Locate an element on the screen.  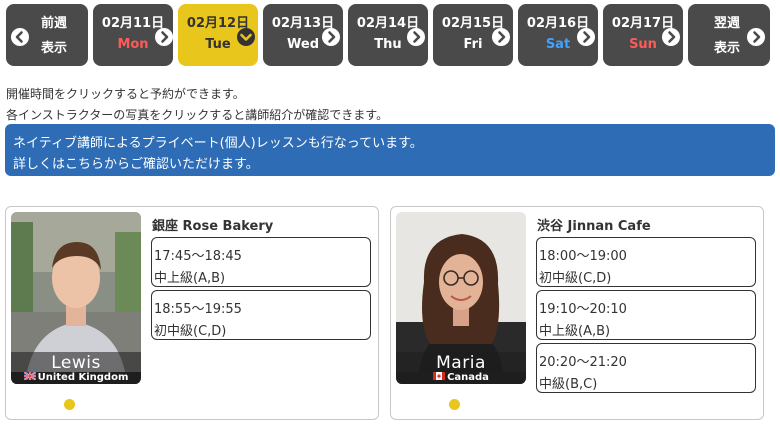
prev-week-button: 前週 表示 is located at coordinates (47, 35).